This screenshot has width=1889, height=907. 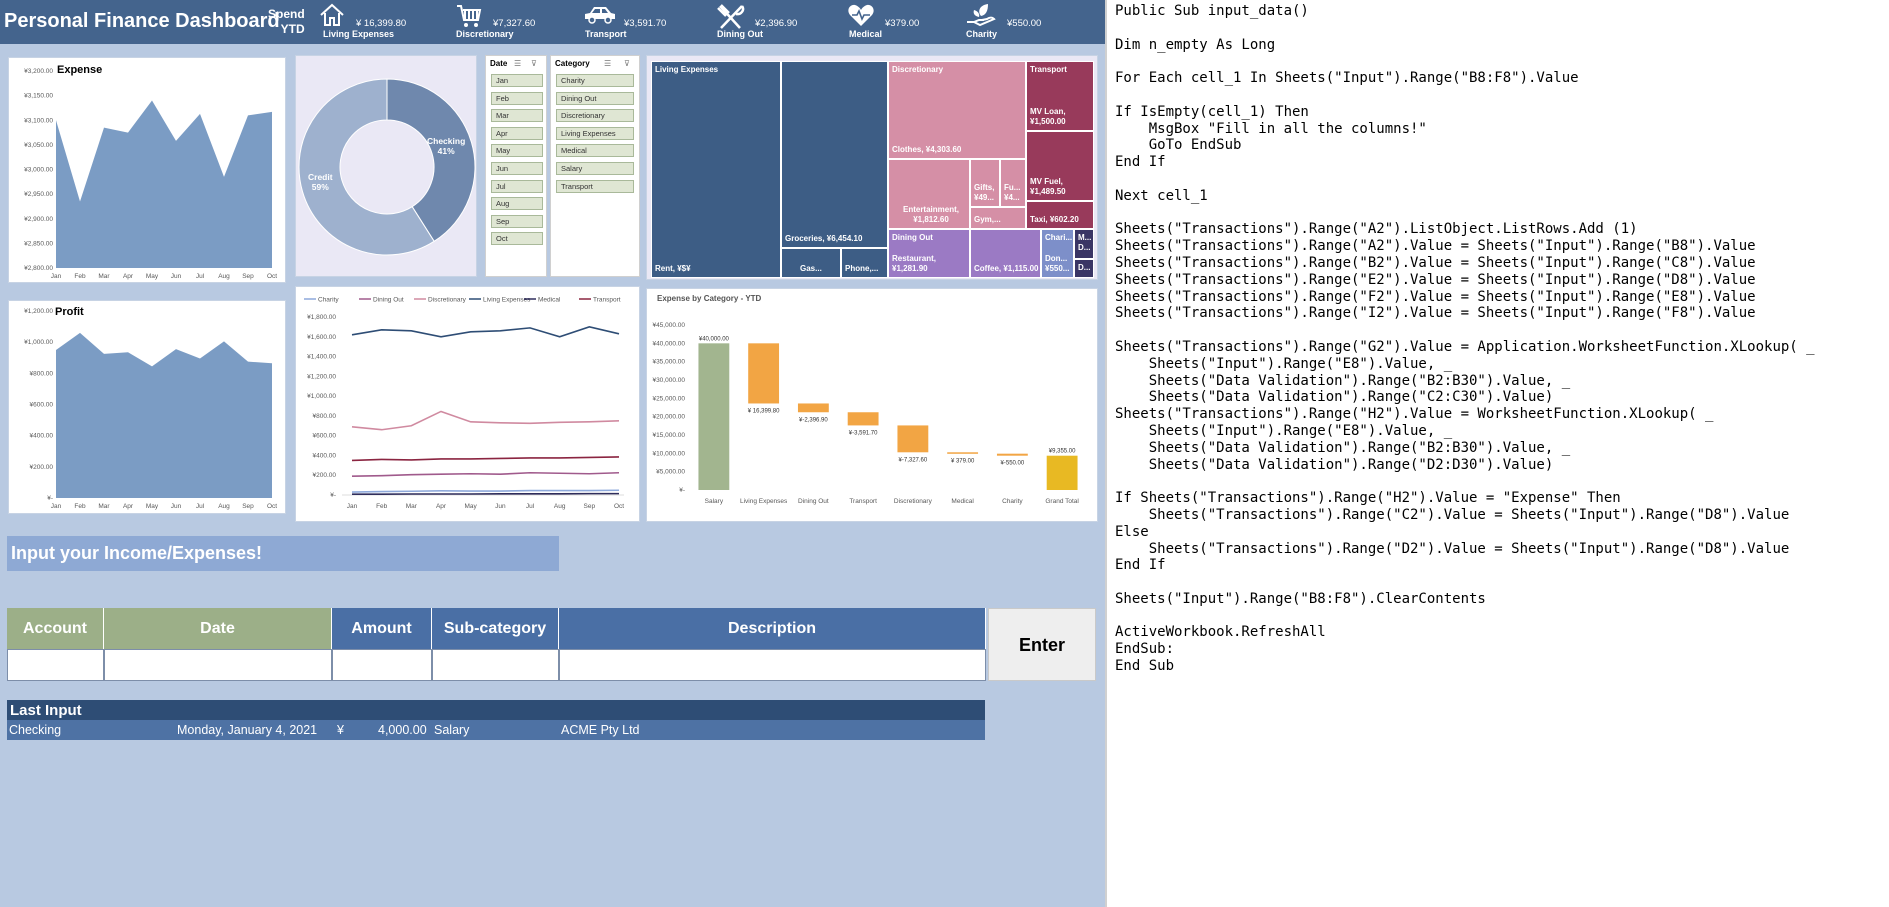 I want to click on slicer-item-oct: Oct, so click(x=517, y=239).